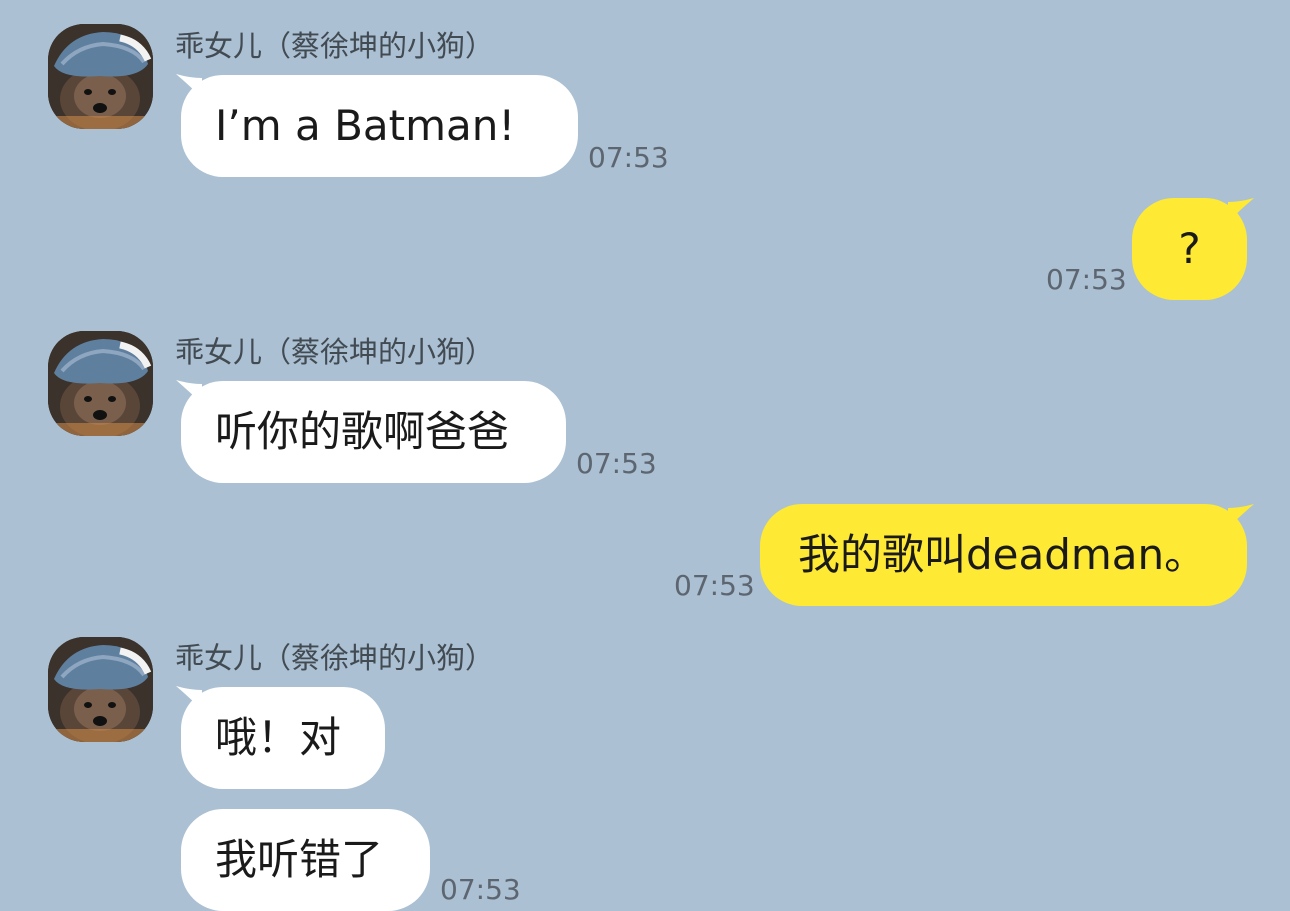 Image resolution: width=1290 pixels, height=911 pixels. What do you see at coordinates (299, 859) in the screenshot?
I see `message-text: 我听错了` at bounding box center [299, 859].